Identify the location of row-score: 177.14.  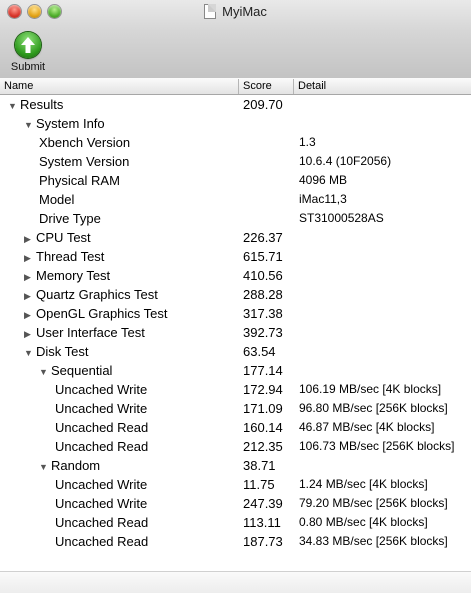
(263, 370).